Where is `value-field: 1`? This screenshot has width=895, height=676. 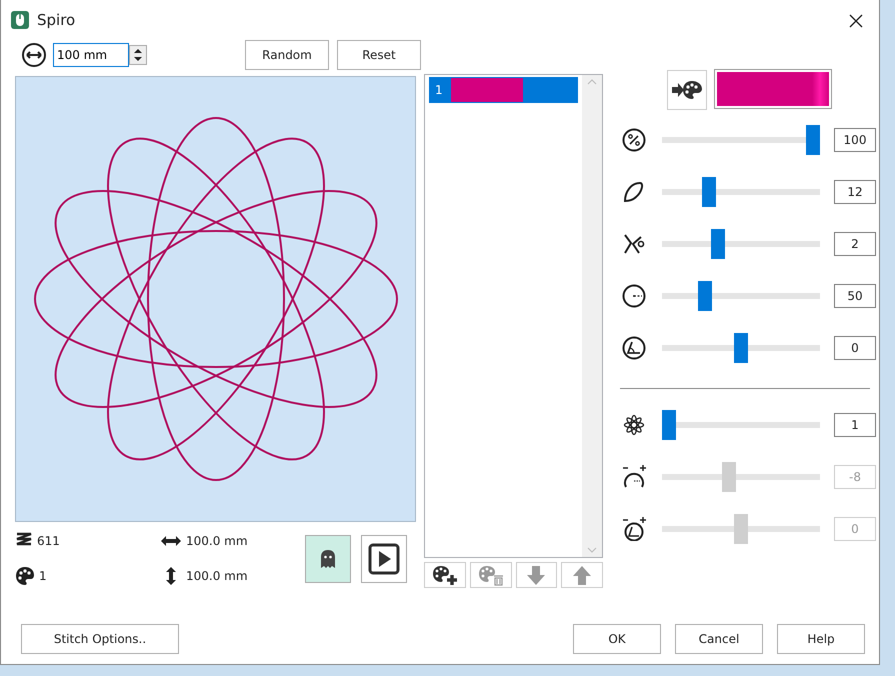
value-field: 1 is located at coordinates (855, 425).